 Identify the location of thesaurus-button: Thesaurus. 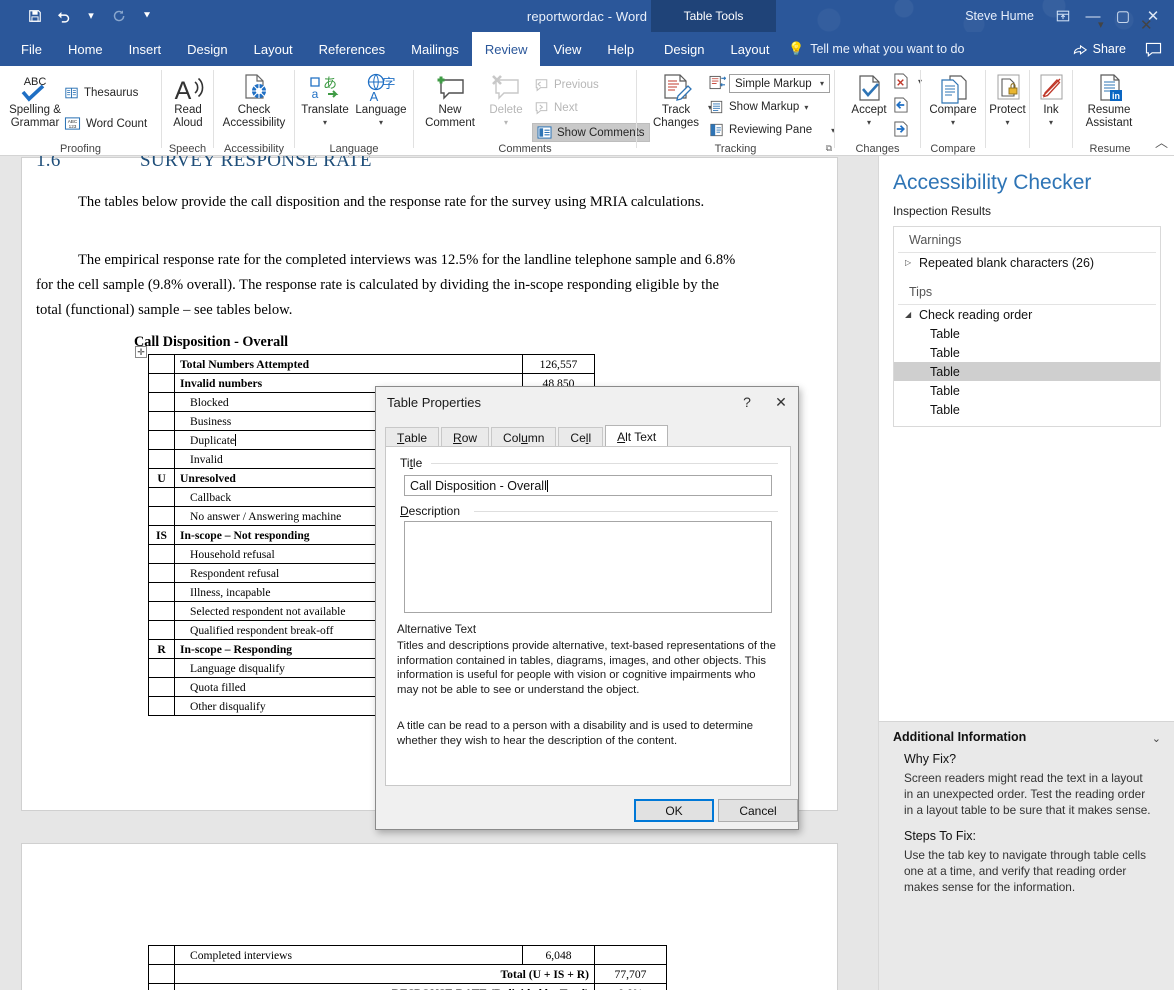
(101, 93).